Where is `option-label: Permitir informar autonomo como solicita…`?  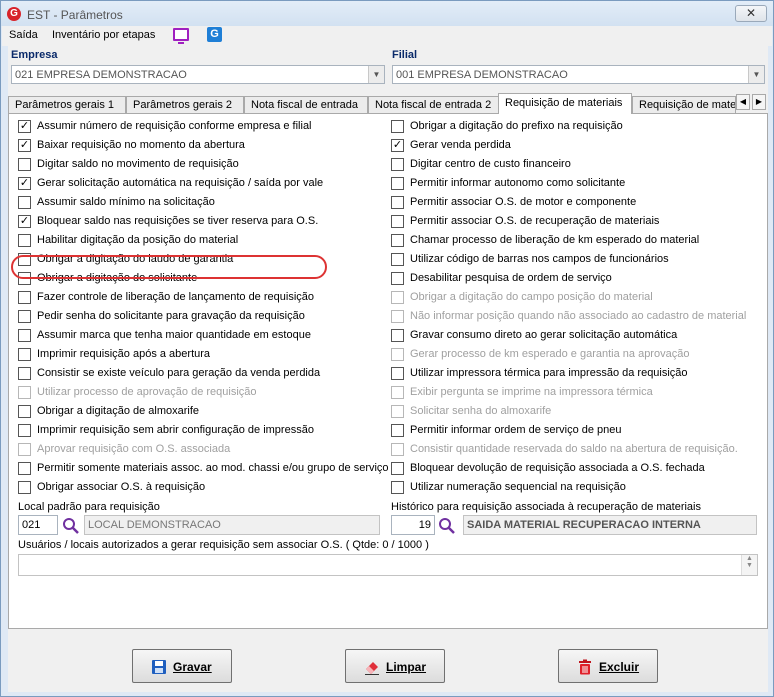
option-label: Permitir informar autonomo como solicita… is located at coordinates (518, 183).